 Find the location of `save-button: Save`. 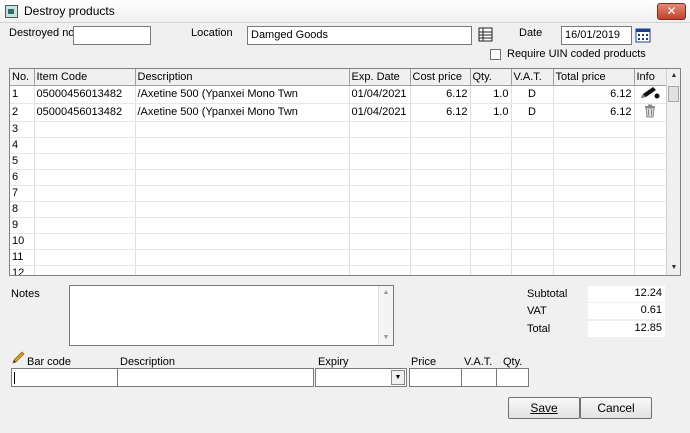

save-button: Save is located at coordinates (544, 408).